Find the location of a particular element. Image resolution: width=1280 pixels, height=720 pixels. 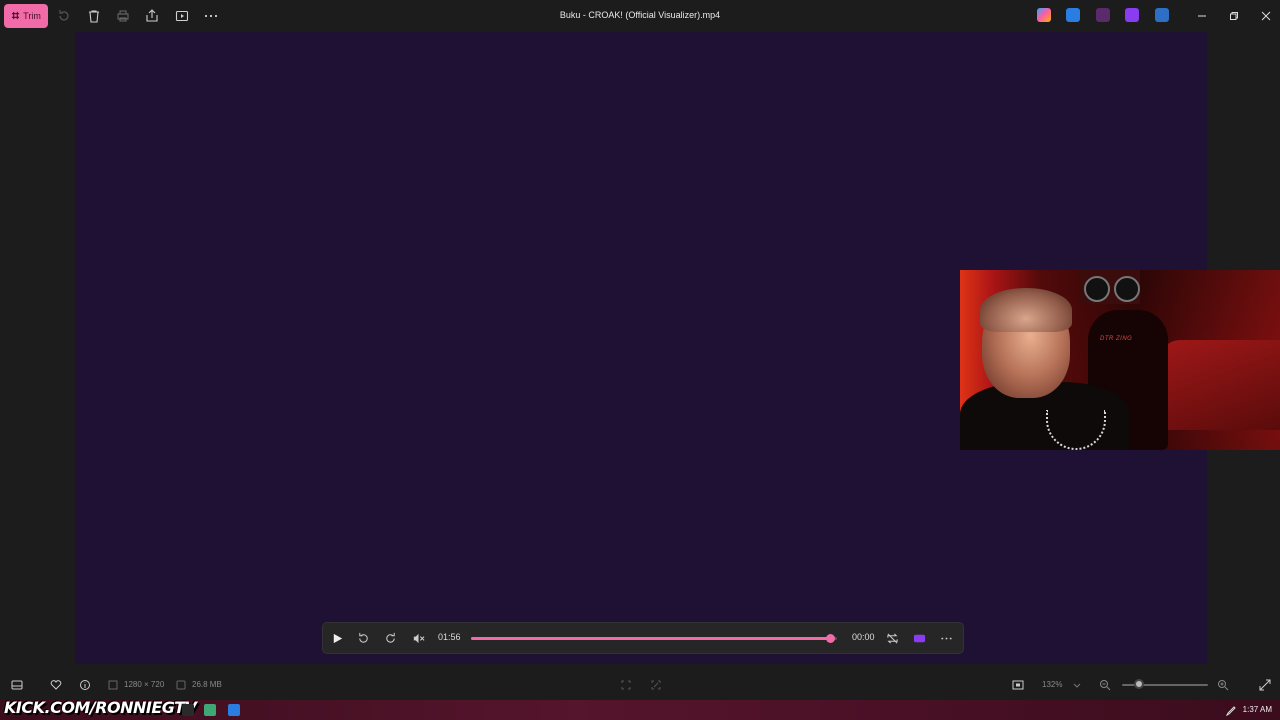

restore-icon is located at coordinates (1234, 16).